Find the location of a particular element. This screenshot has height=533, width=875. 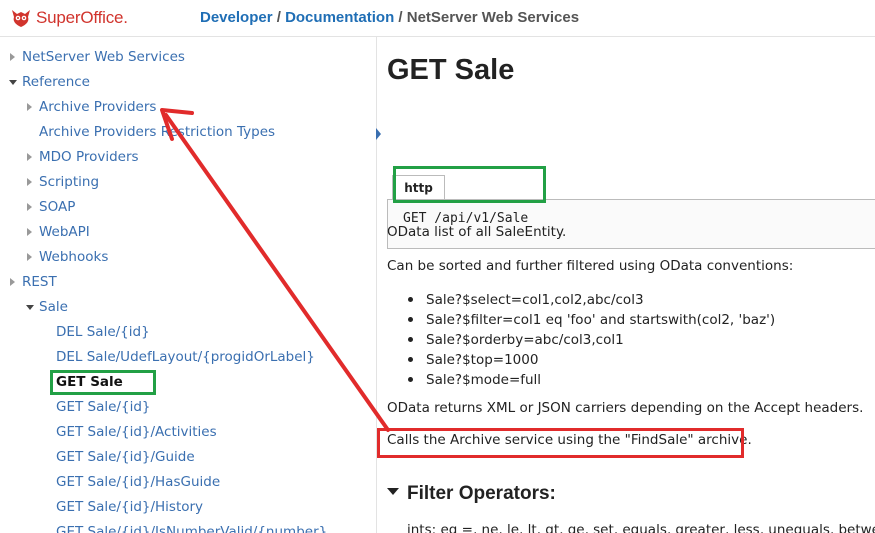

tree-item-webhooks: Webhooks is located at coordinates (67, 257).